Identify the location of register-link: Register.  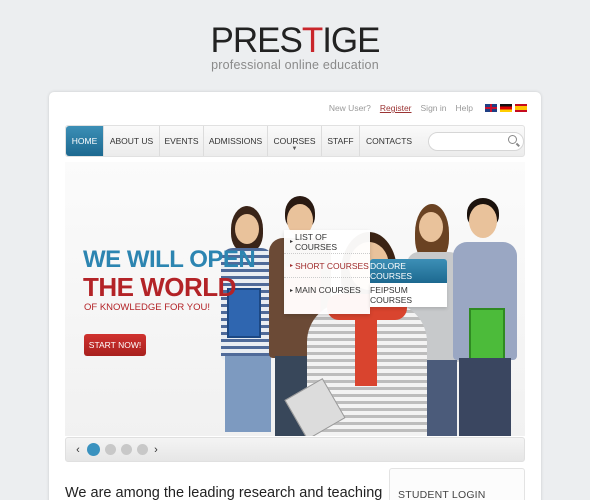
(396, 108).